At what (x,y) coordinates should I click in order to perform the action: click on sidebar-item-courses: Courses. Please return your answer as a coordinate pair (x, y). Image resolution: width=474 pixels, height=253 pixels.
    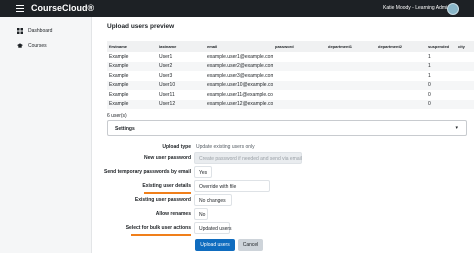
    Looking at the image, I should click on (32, 46).